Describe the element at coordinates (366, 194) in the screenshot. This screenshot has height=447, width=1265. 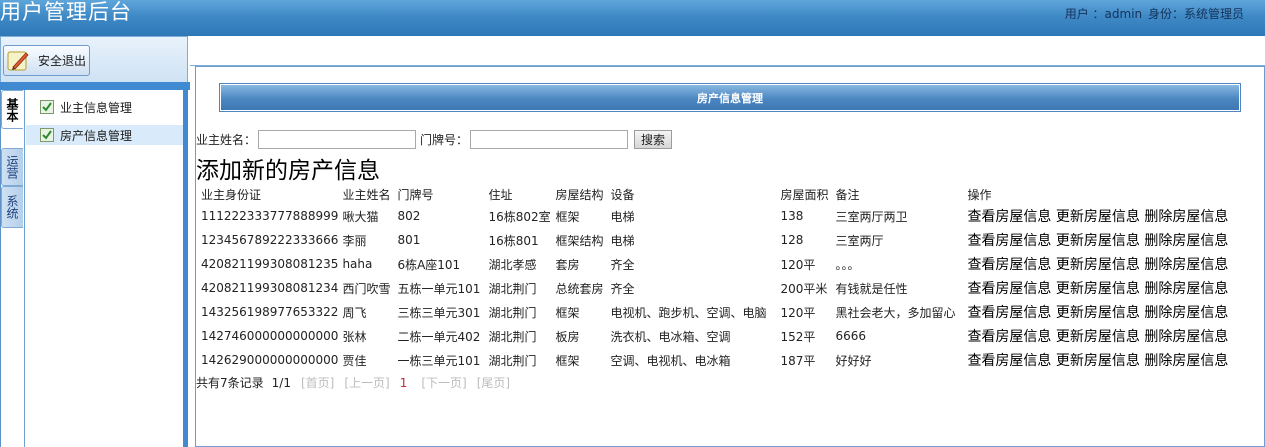
I see `column-header: 业主姓名` at that location.